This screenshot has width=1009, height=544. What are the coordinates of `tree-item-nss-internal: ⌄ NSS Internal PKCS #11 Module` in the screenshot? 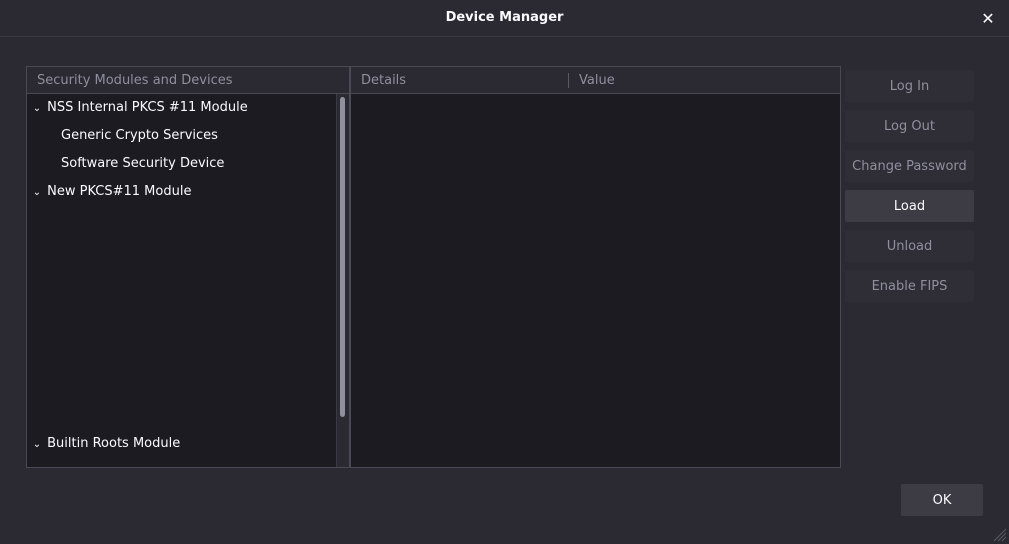 It's located at (139, 108).